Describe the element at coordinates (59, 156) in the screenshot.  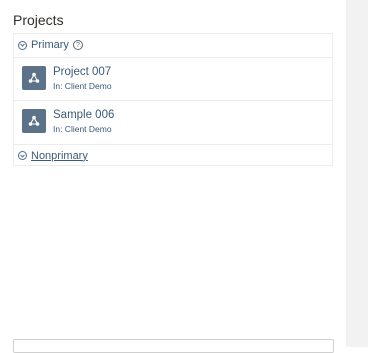
I see `group-label-nonprimary: Nonprimary` at that location.